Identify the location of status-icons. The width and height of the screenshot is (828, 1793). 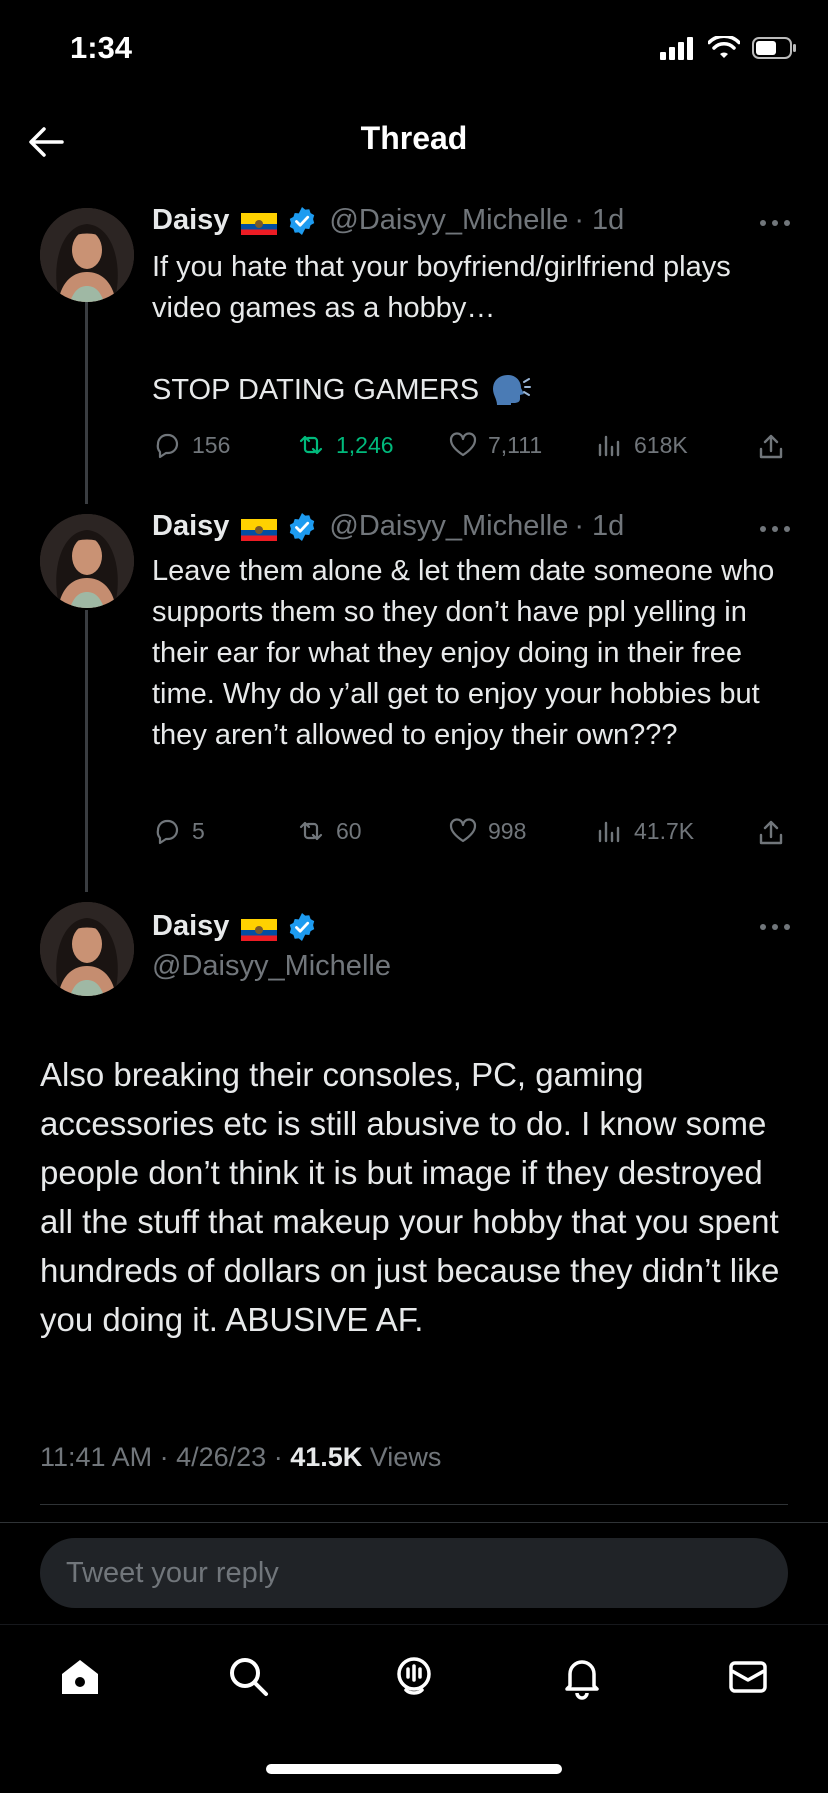
(729, 48).